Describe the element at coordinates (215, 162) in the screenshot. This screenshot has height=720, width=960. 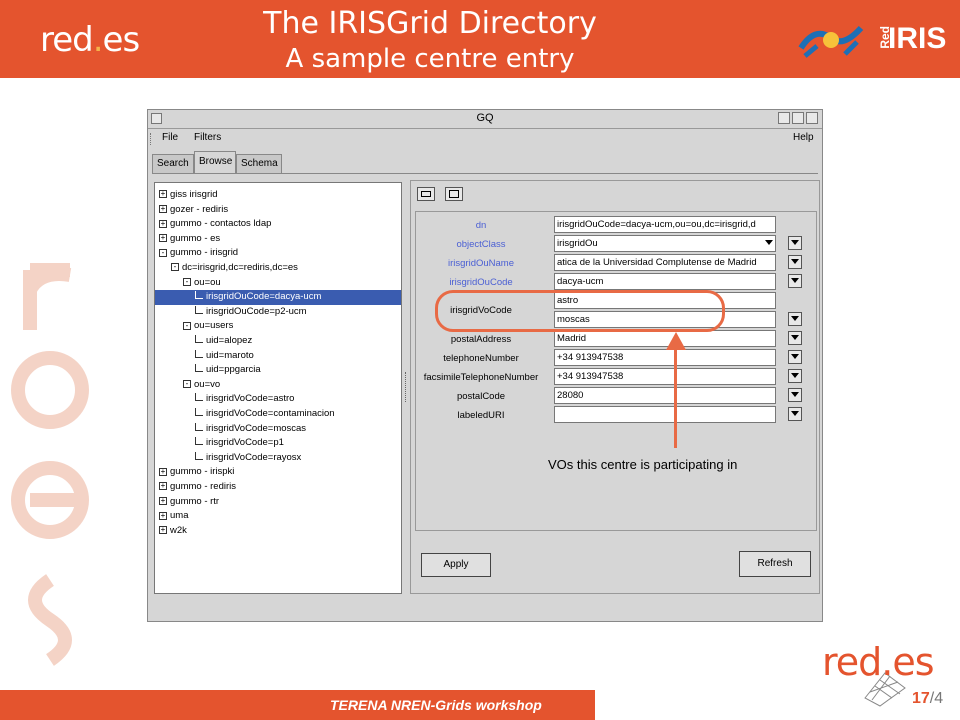
I see `tab-browse: Browse` at that location.